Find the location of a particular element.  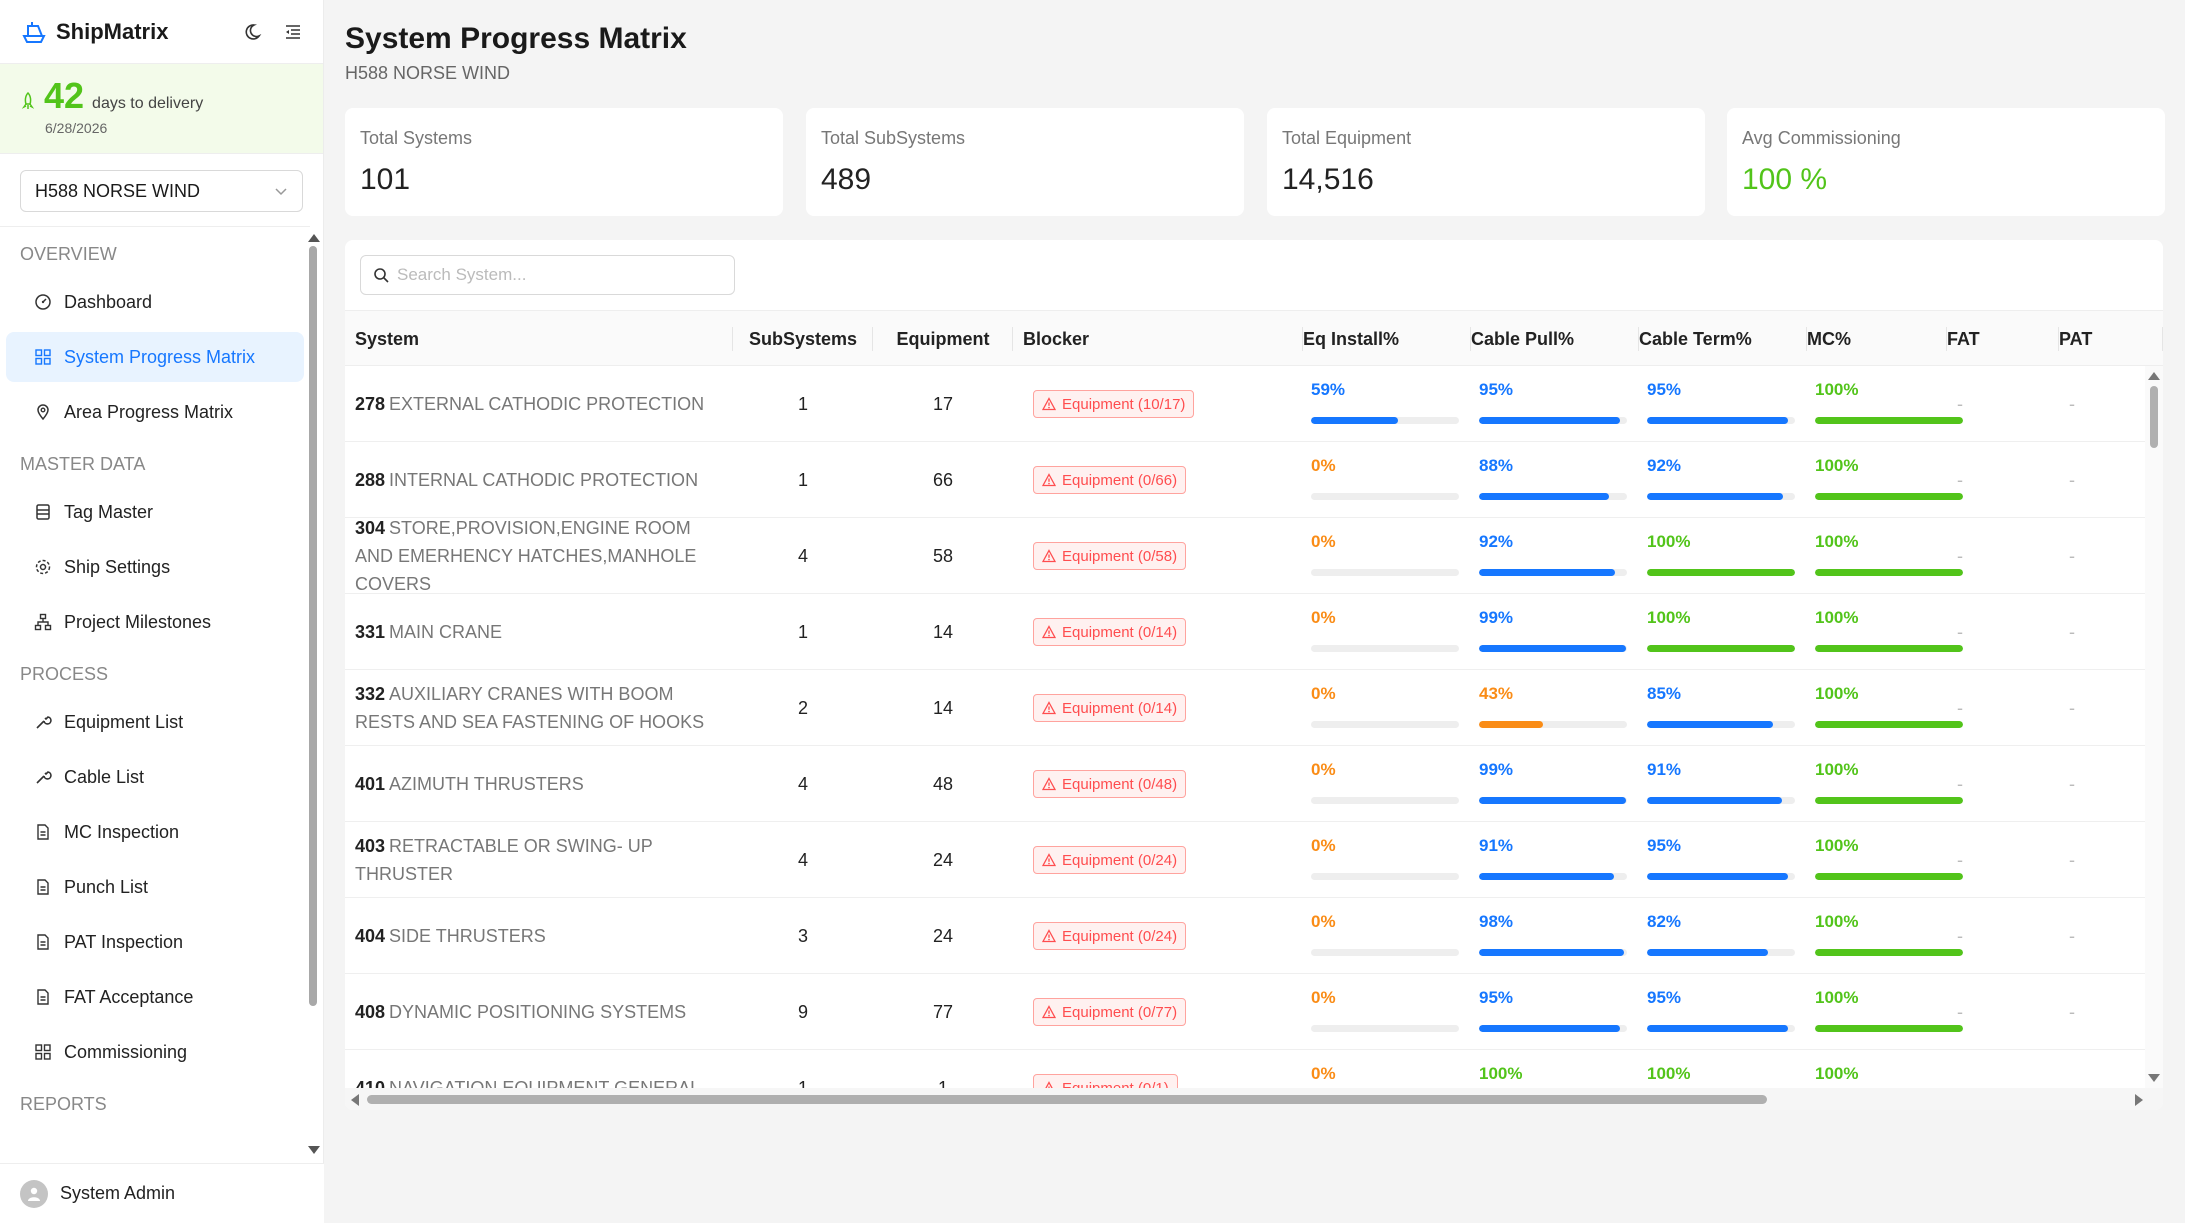

collapse-menu-icon is located at coordinates (293, 32).